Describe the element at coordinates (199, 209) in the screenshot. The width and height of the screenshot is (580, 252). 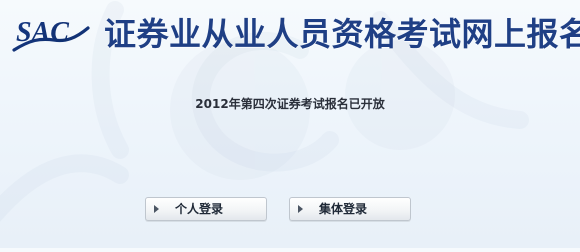
I see `personal-login-label: 个人登录` at that location.